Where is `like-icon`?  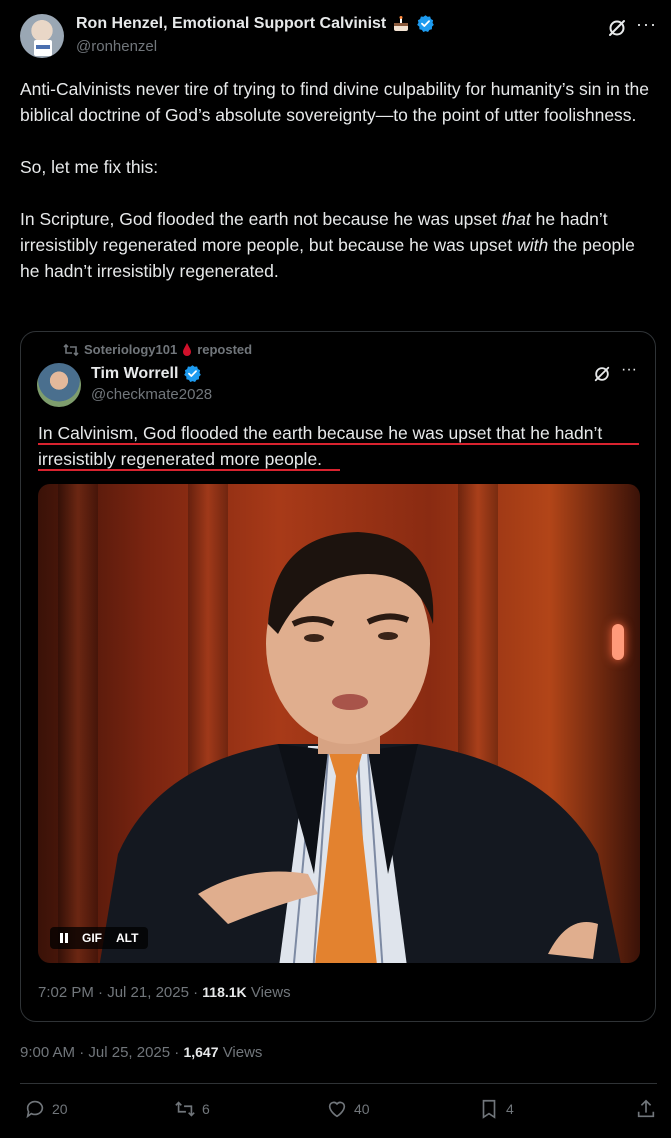
like-icon is located at coordinates (337, 1109).